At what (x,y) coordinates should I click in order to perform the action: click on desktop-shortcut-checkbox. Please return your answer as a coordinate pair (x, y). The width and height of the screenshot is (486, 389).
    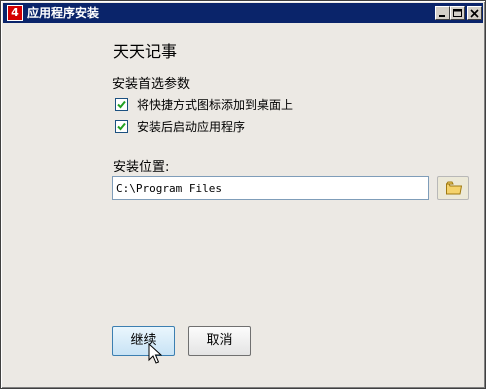
    Looking at the image, I should click on (121, 104).